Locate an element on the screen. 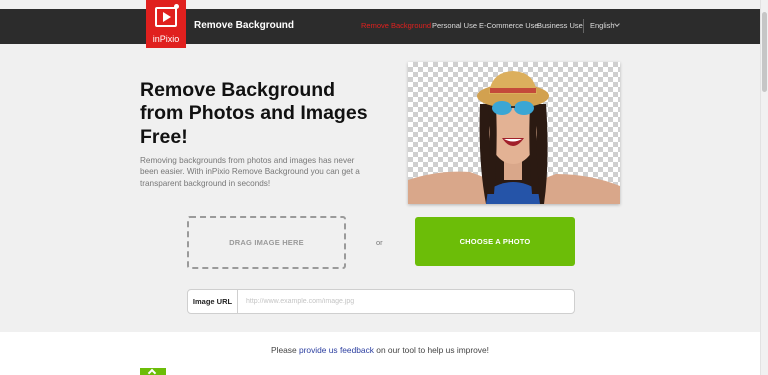  nav-link-personal-use: Personal Use is located at coordinates (454, 25).